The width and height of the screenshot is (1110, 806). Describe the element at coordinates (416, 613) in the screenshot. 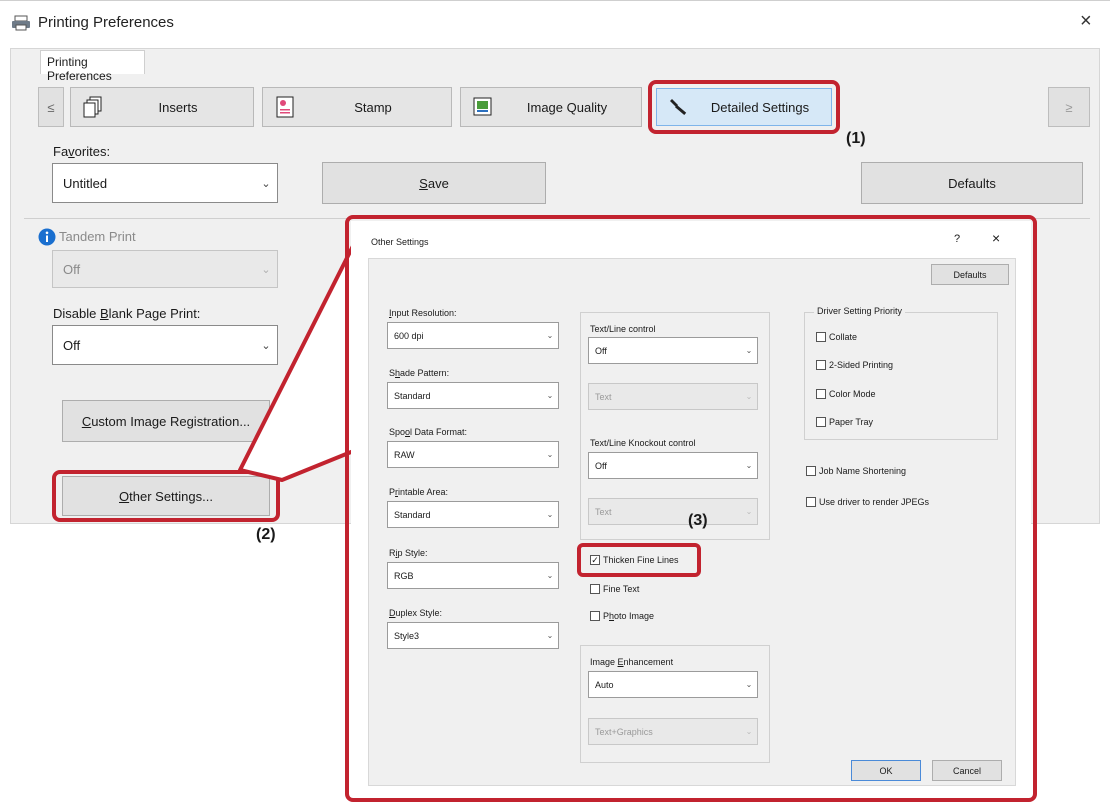

I see `duplex-style-label: Duplex Style:` at that location.